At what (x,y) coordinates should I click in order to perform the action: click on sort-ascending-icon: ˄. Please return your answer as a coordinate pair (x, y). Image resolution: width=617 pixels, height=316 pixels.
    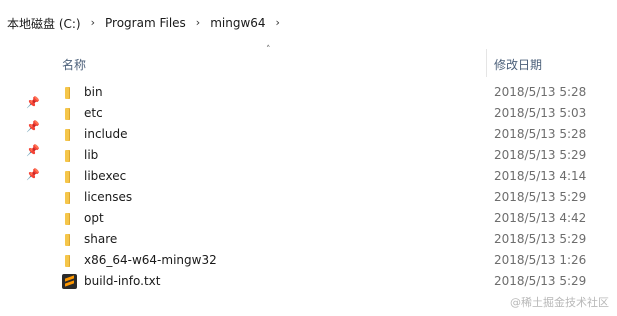
    Looking at the image, I should click on (268, 50).